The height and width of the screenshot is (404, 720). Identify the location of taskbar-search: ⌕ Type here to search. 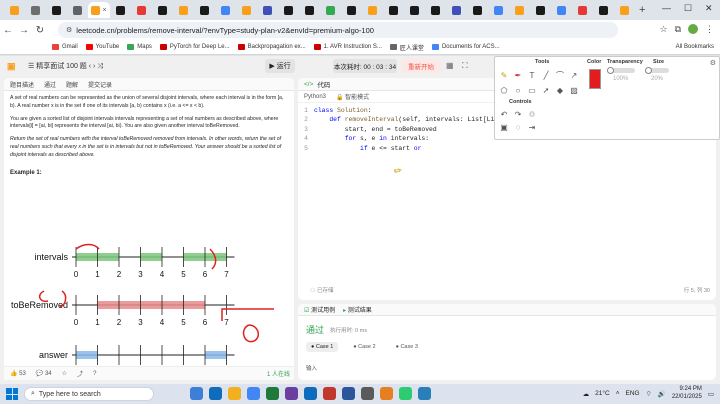
(89, 394).